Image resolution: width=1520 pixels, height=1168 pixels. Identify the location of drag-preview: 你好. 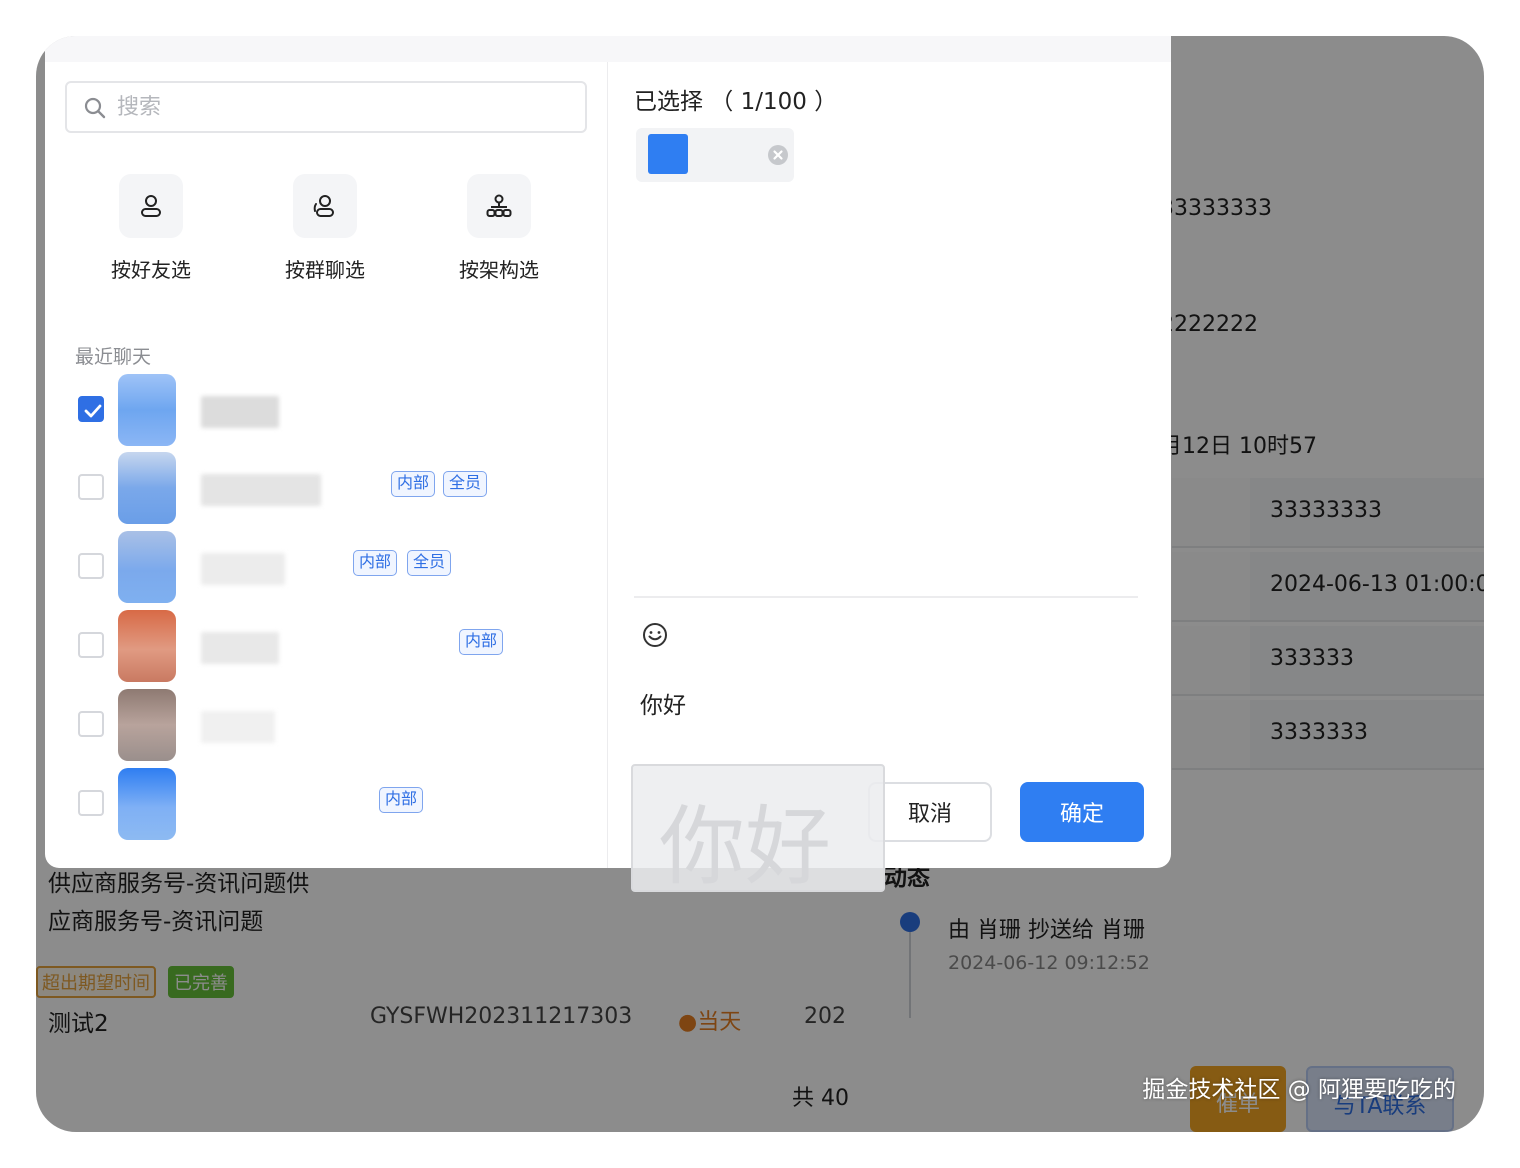
(758, 828).